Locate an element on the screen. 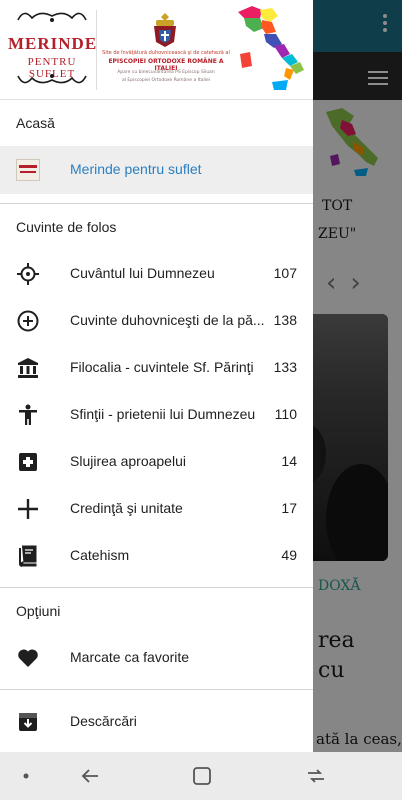  drawer-item-cuvantul: Cuvântul lui Dumnezeu 107 is located at coordinates (156, 273).